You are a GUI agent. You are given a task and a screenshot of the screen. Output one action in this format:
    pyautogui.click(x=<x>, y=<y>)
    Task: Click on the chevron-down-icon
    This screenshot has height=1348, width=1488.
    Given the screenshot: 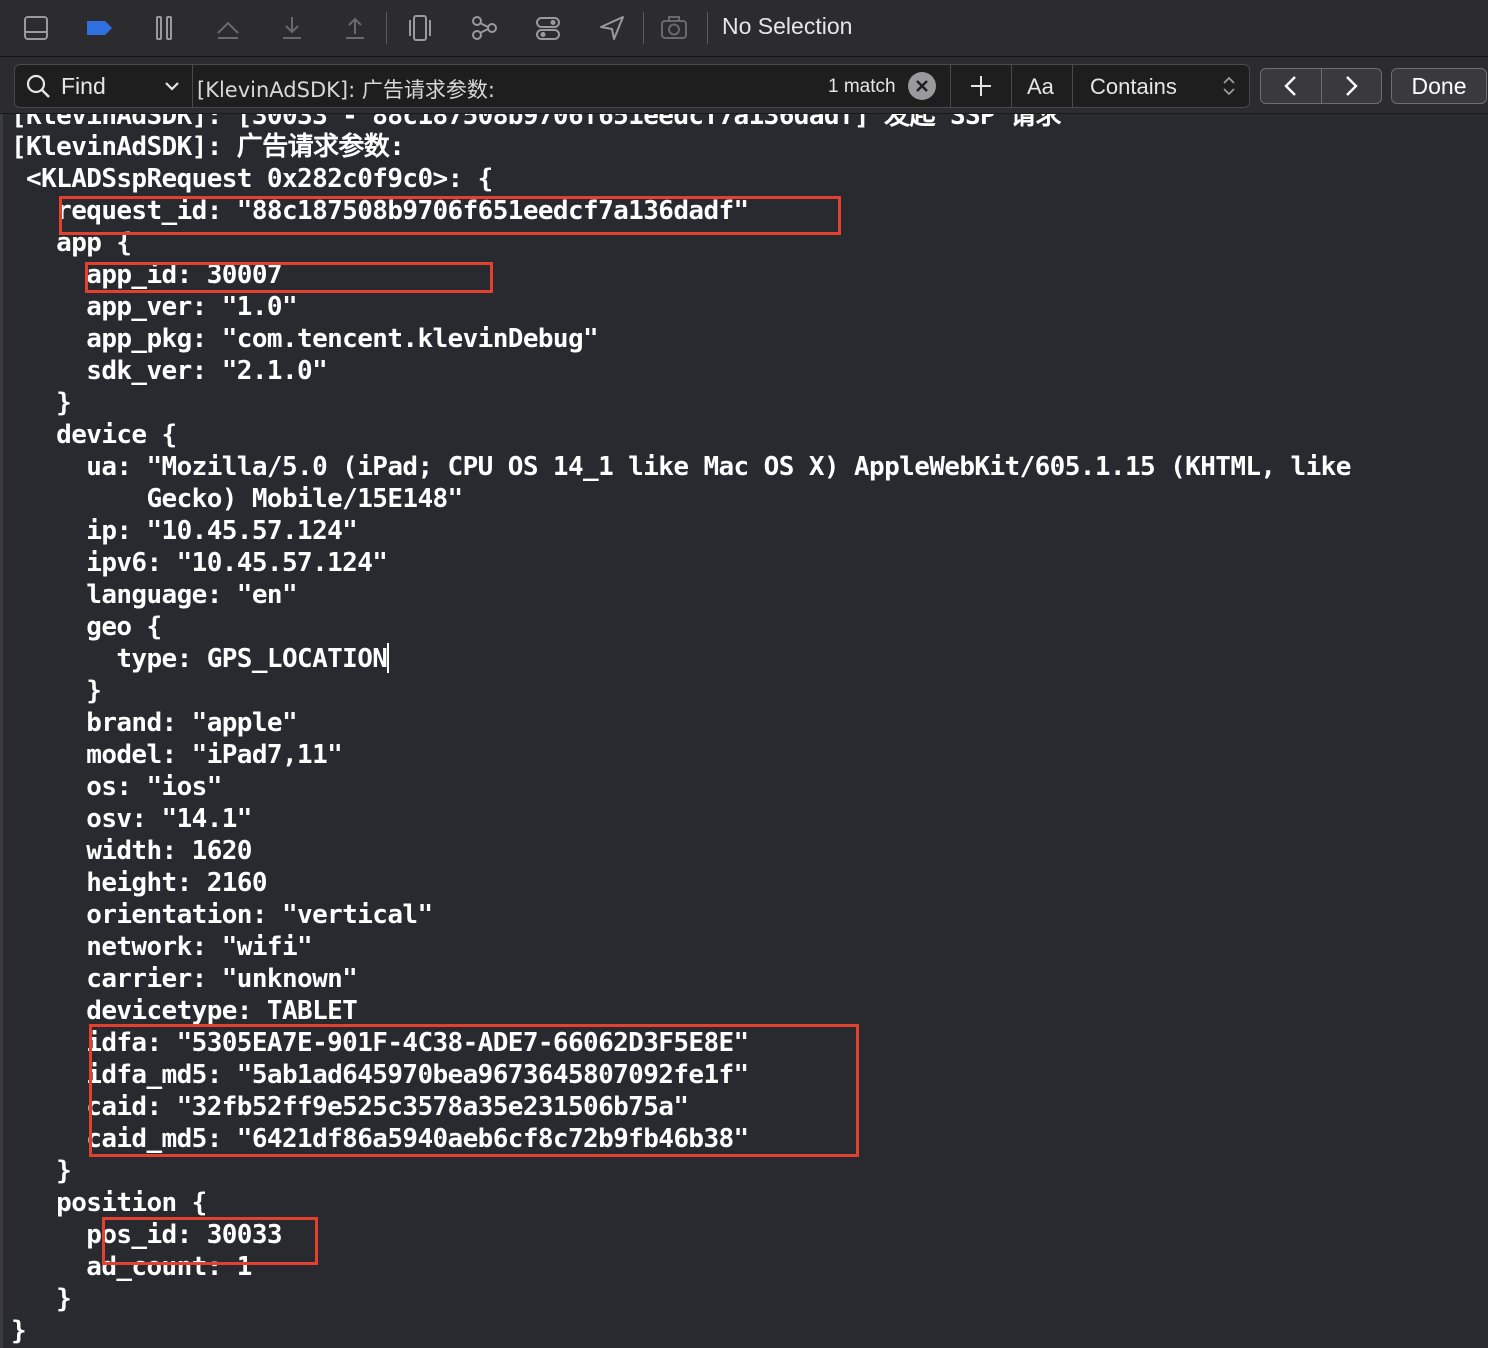 What is the action you would take?
    pyautogui.click(x=172, y=89)
    